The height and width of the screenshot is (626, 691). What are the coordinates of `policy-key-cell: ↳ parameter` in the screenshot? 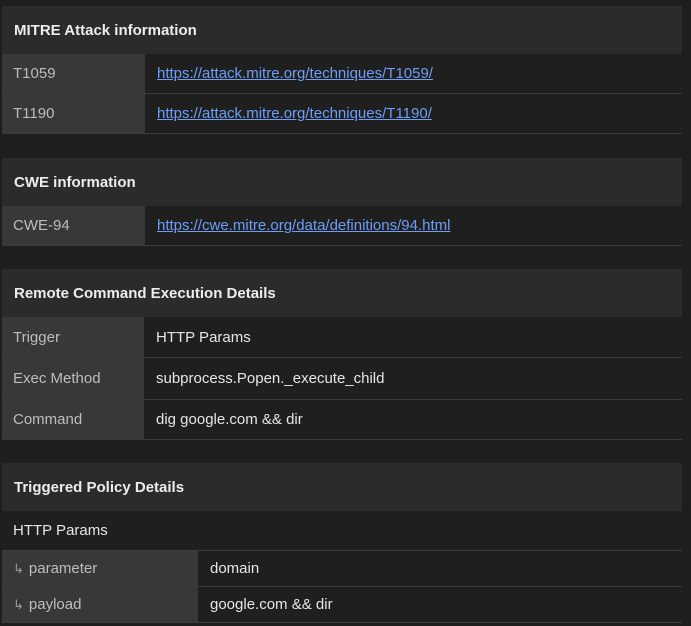 It's located at (100, 568).